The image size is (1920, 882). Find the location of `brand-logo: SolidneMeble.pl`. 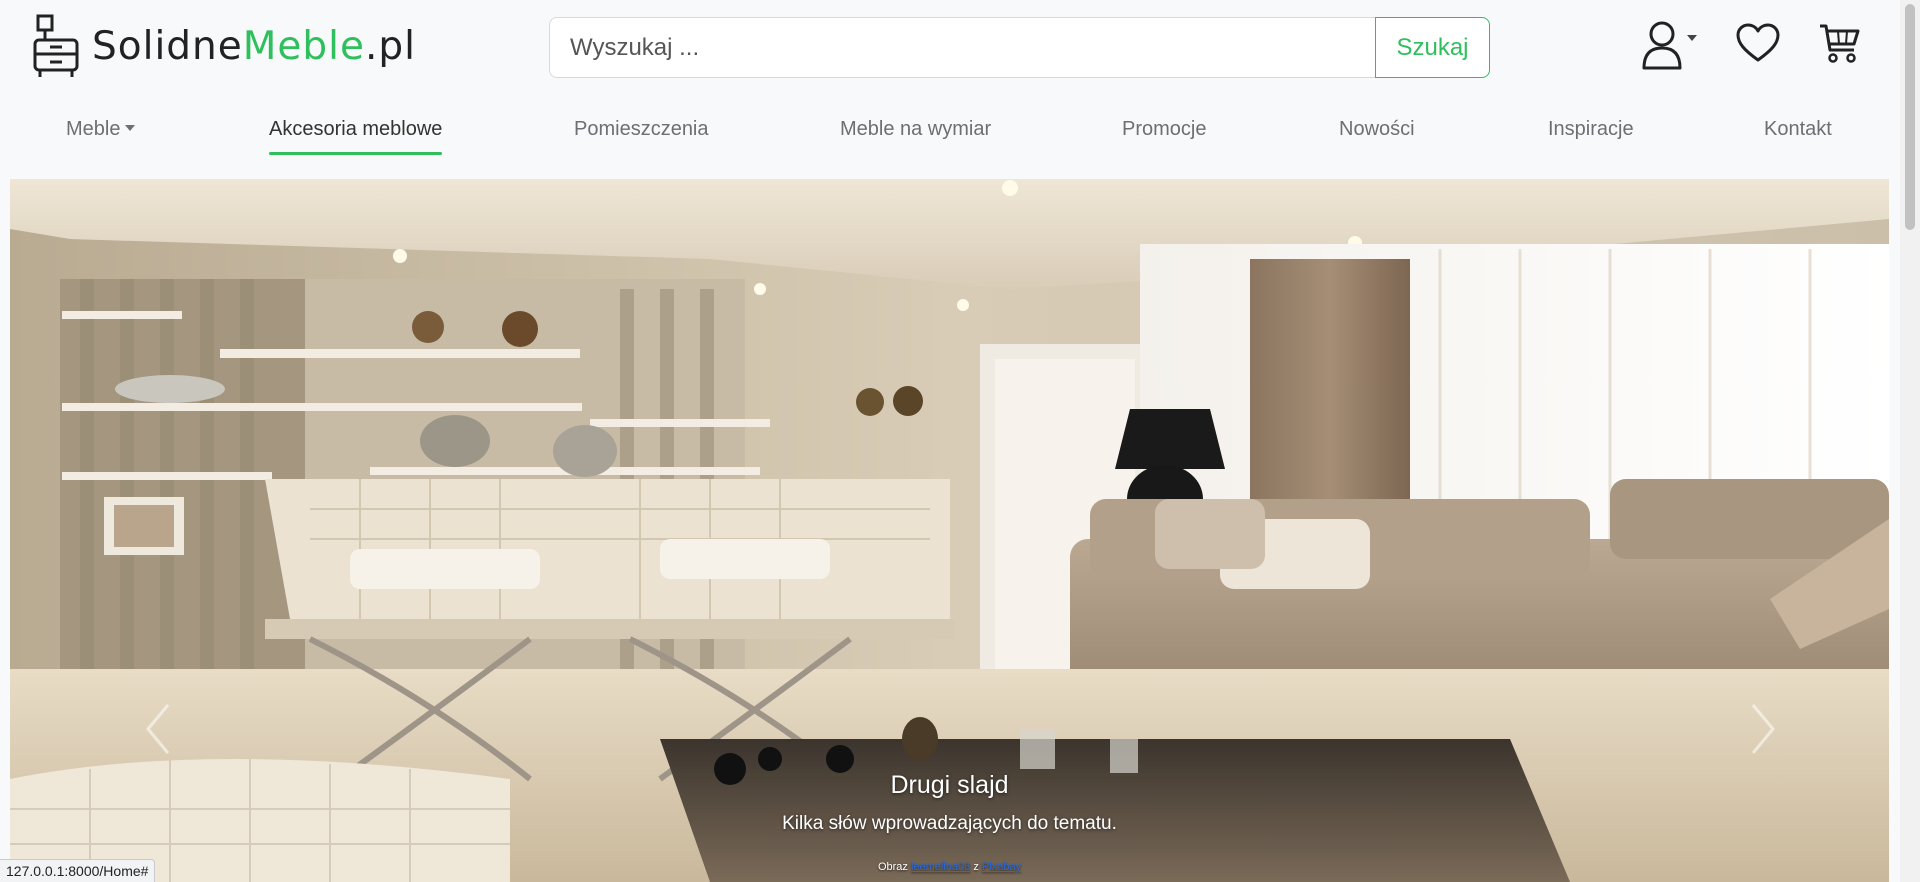

brand-logo: SolidneMeble.pl is located at coordinates (224, 46).